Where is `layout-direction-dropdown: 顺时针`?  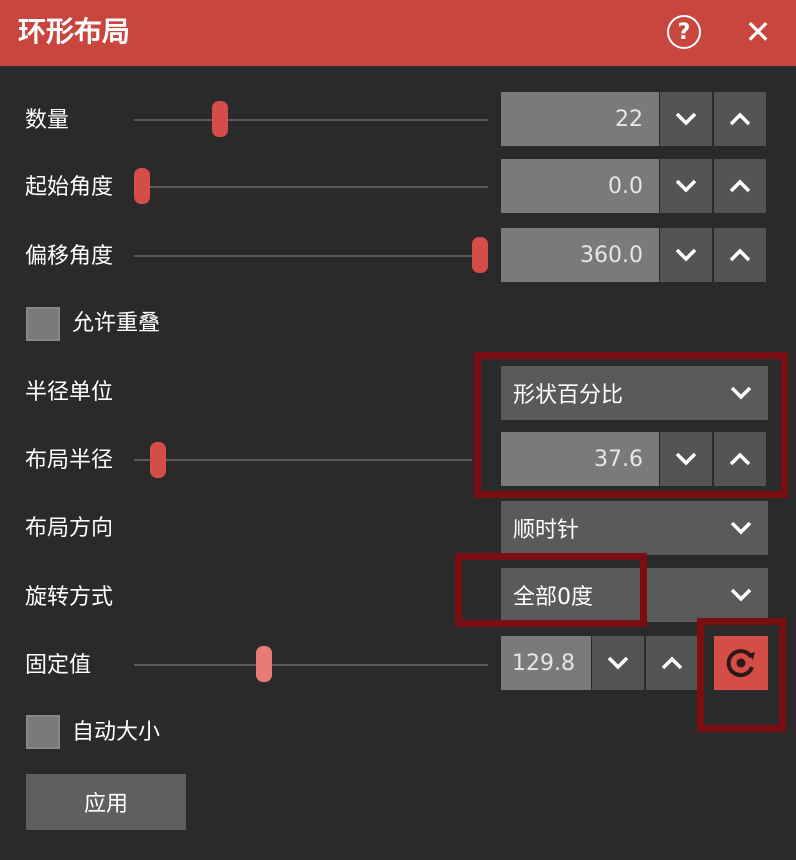
layout-direction-dropdown: 顺时针 is located at coordinates (634, 528).